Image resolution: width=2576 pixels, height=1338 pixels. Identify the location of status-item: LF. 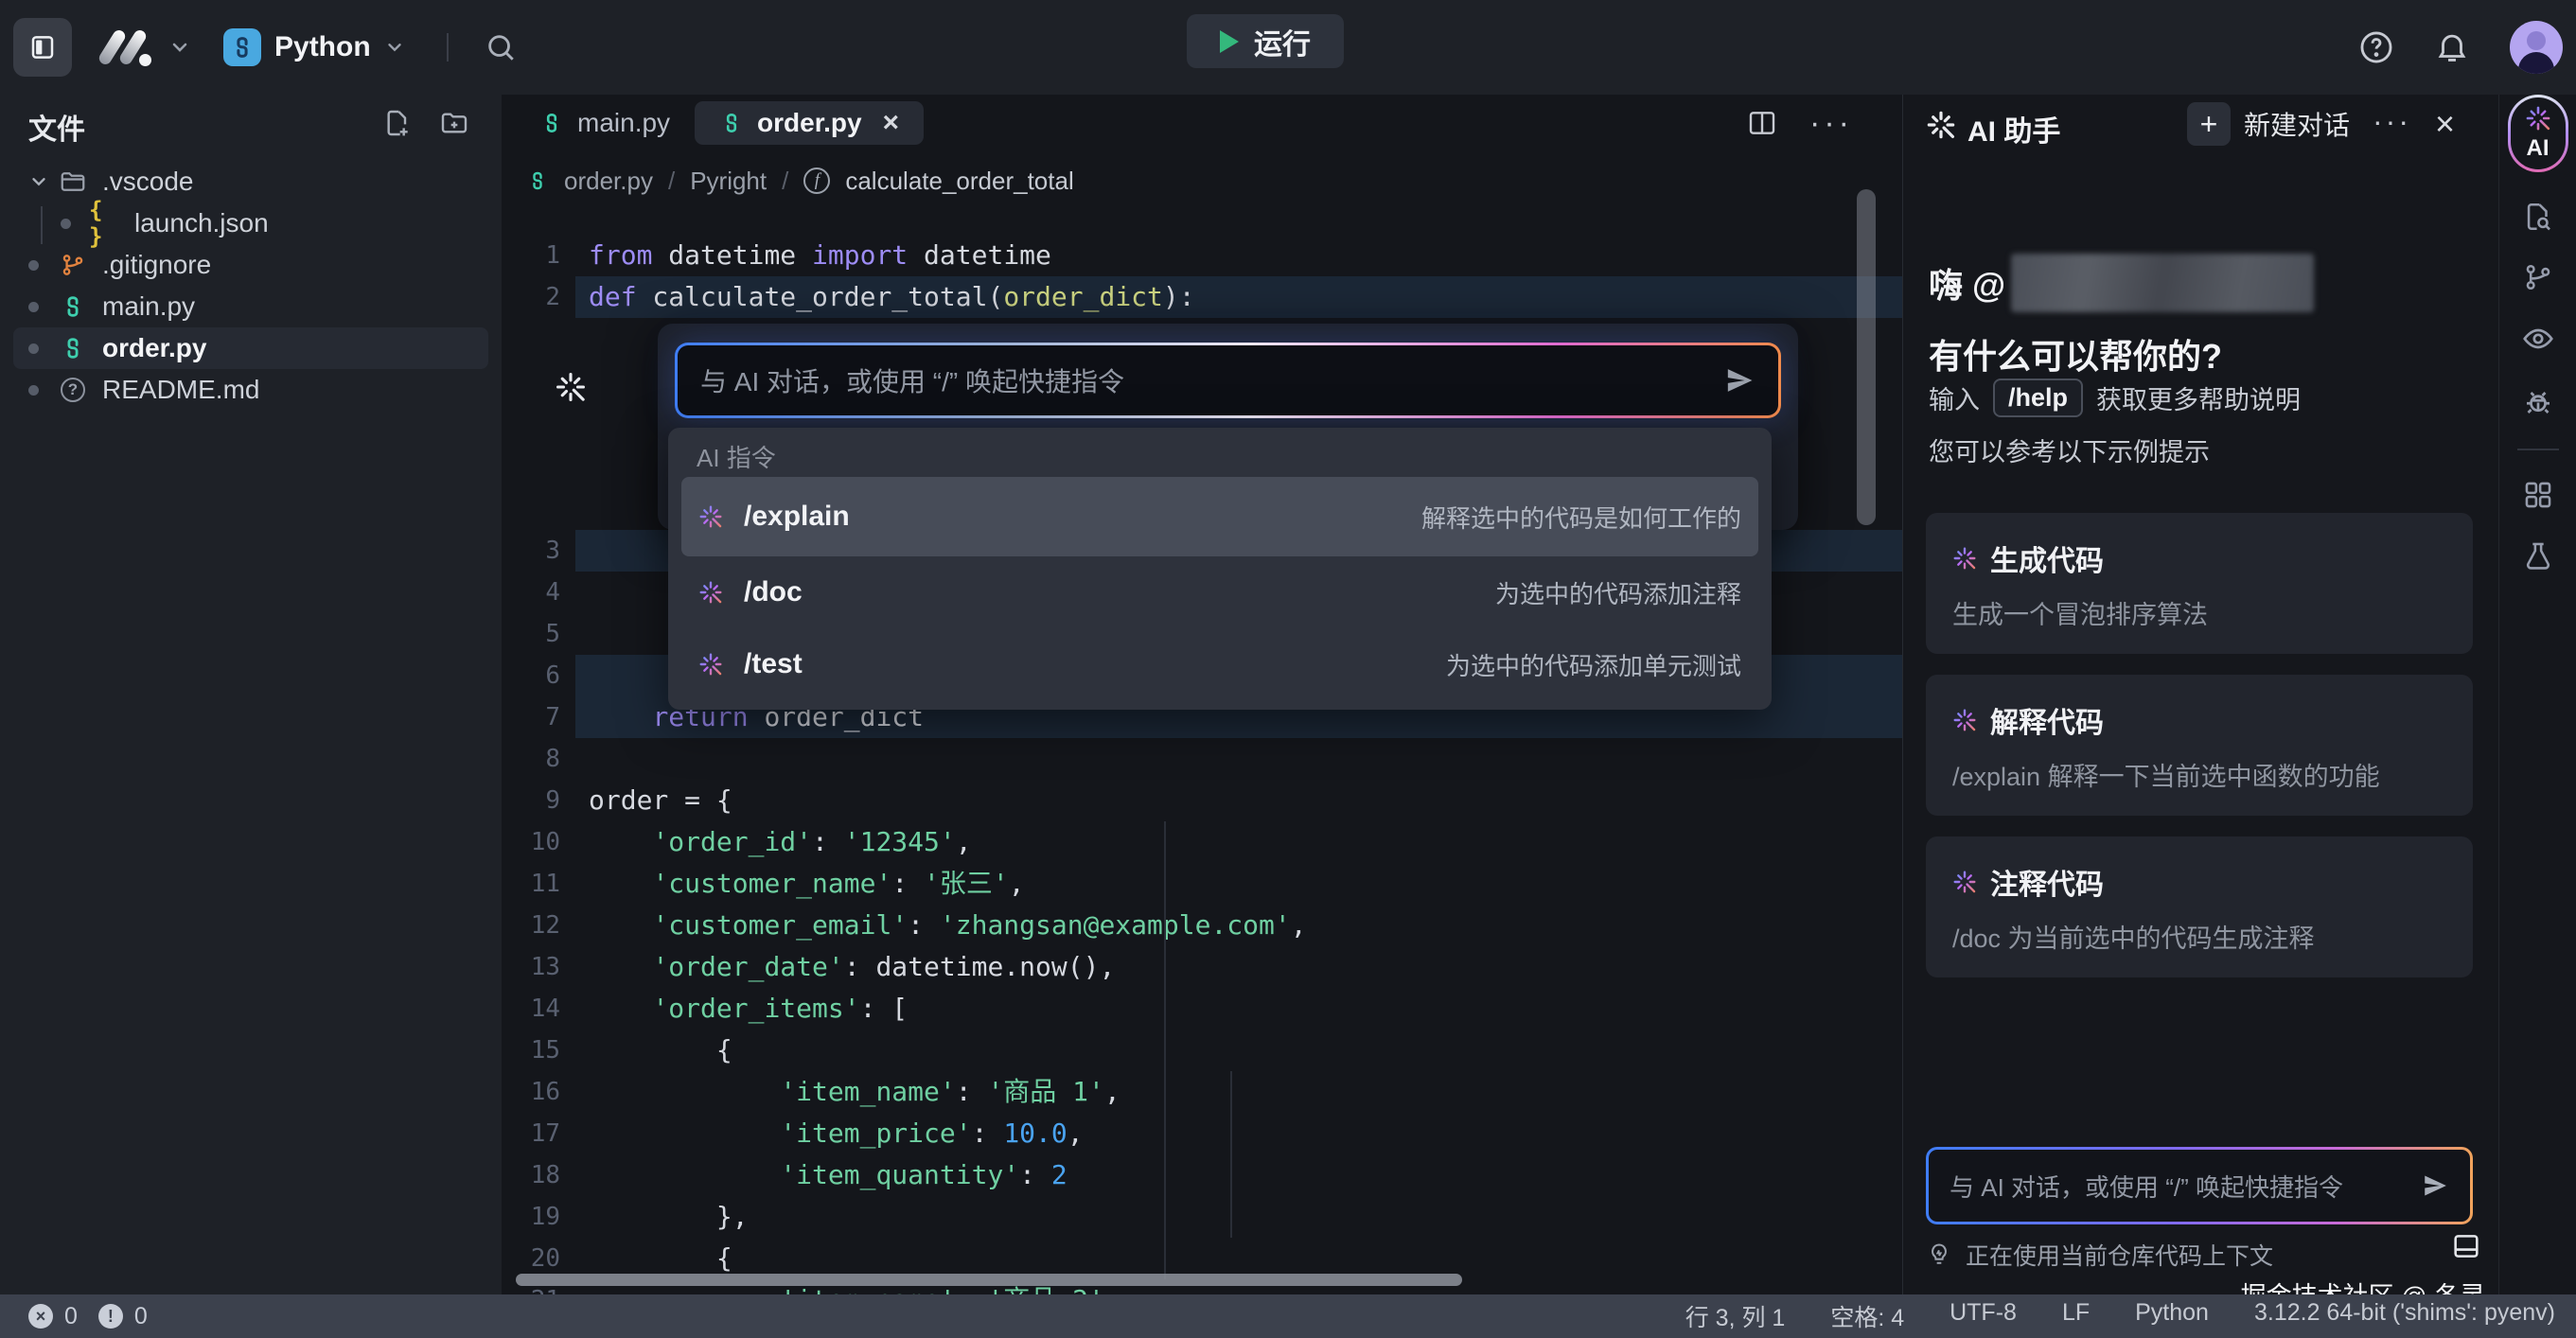
(2076, 1316).